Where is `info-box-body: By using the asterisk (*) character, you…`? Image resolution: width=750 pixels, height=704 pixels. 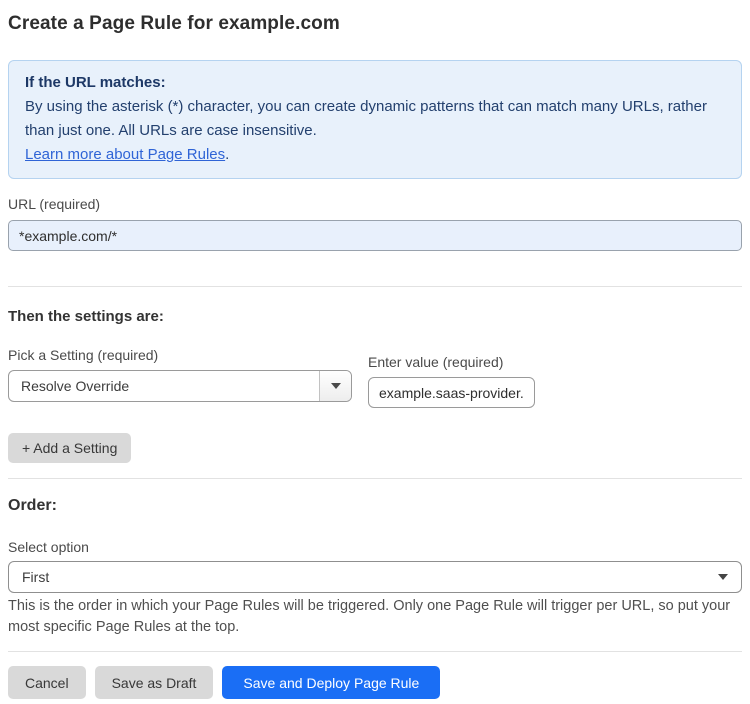 info-box-body: By using the asterisk (*) character, you… is located at coordinates (366, 118).